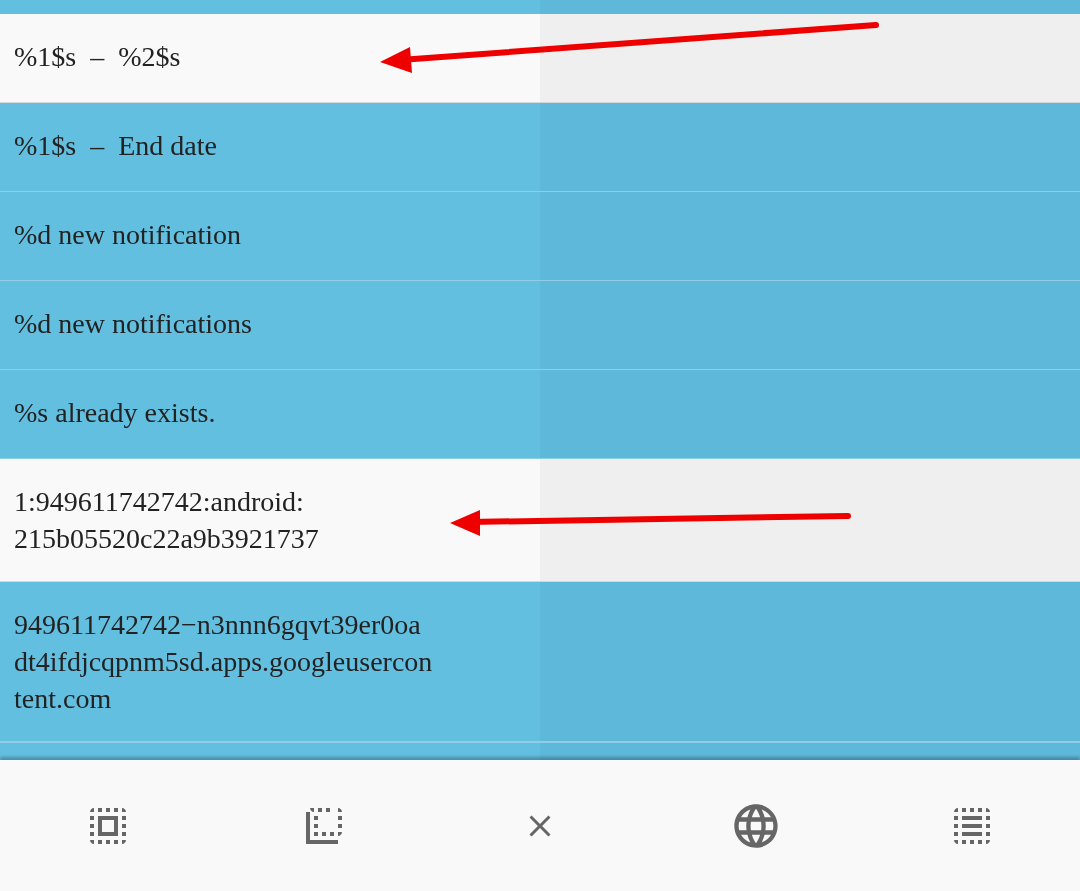 Image resolution: width=1080 pixels, height=891 pixels. I want to click on table-cell: %d new notification, so click(270, 236).